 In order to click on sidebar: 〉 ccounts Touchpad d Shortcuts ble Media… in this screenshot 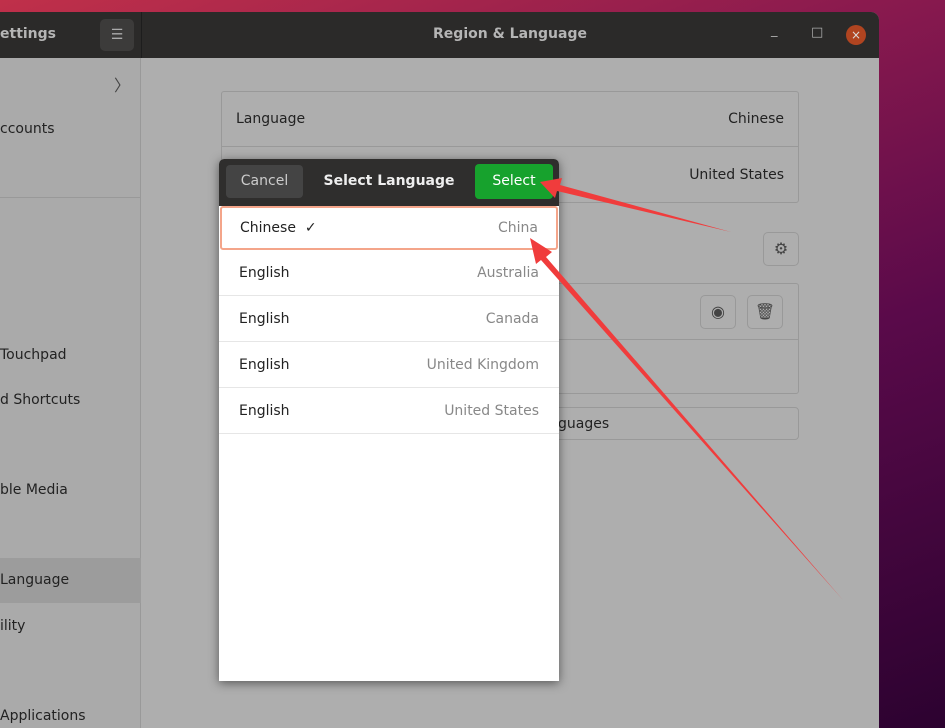, I will do `click(70, 393)`.